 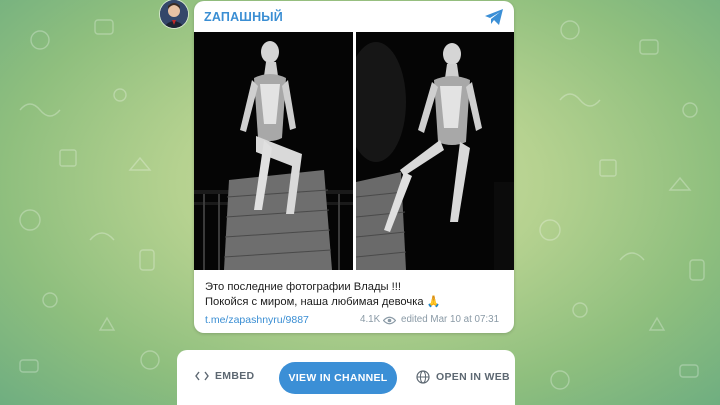 What do you see at coordinates (202, 376) in the screenshot?
I see `code-brackets-icon` at bounding box center [202, 376].